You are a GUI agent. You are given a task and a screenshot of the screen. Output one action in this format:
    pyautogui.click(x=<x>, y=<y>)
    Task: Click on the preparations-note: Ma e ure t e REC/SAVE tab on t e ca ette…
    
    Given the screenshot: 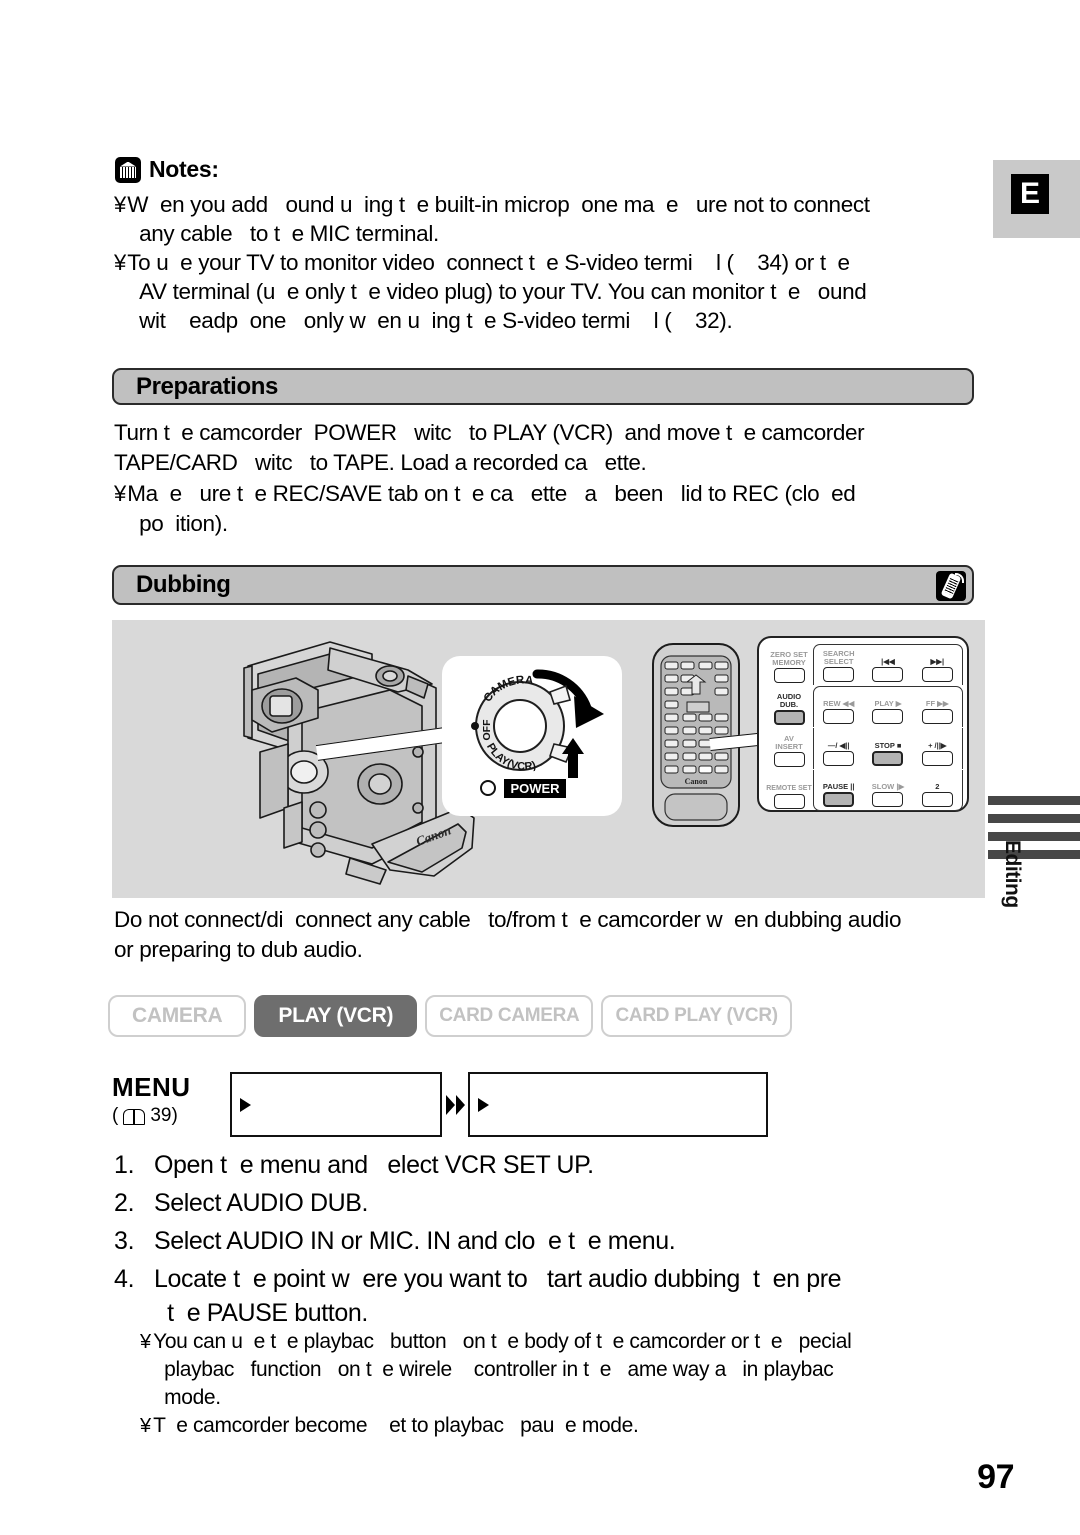 What is the action you would take?
    pyautogui.click(x=491, y=508)
    